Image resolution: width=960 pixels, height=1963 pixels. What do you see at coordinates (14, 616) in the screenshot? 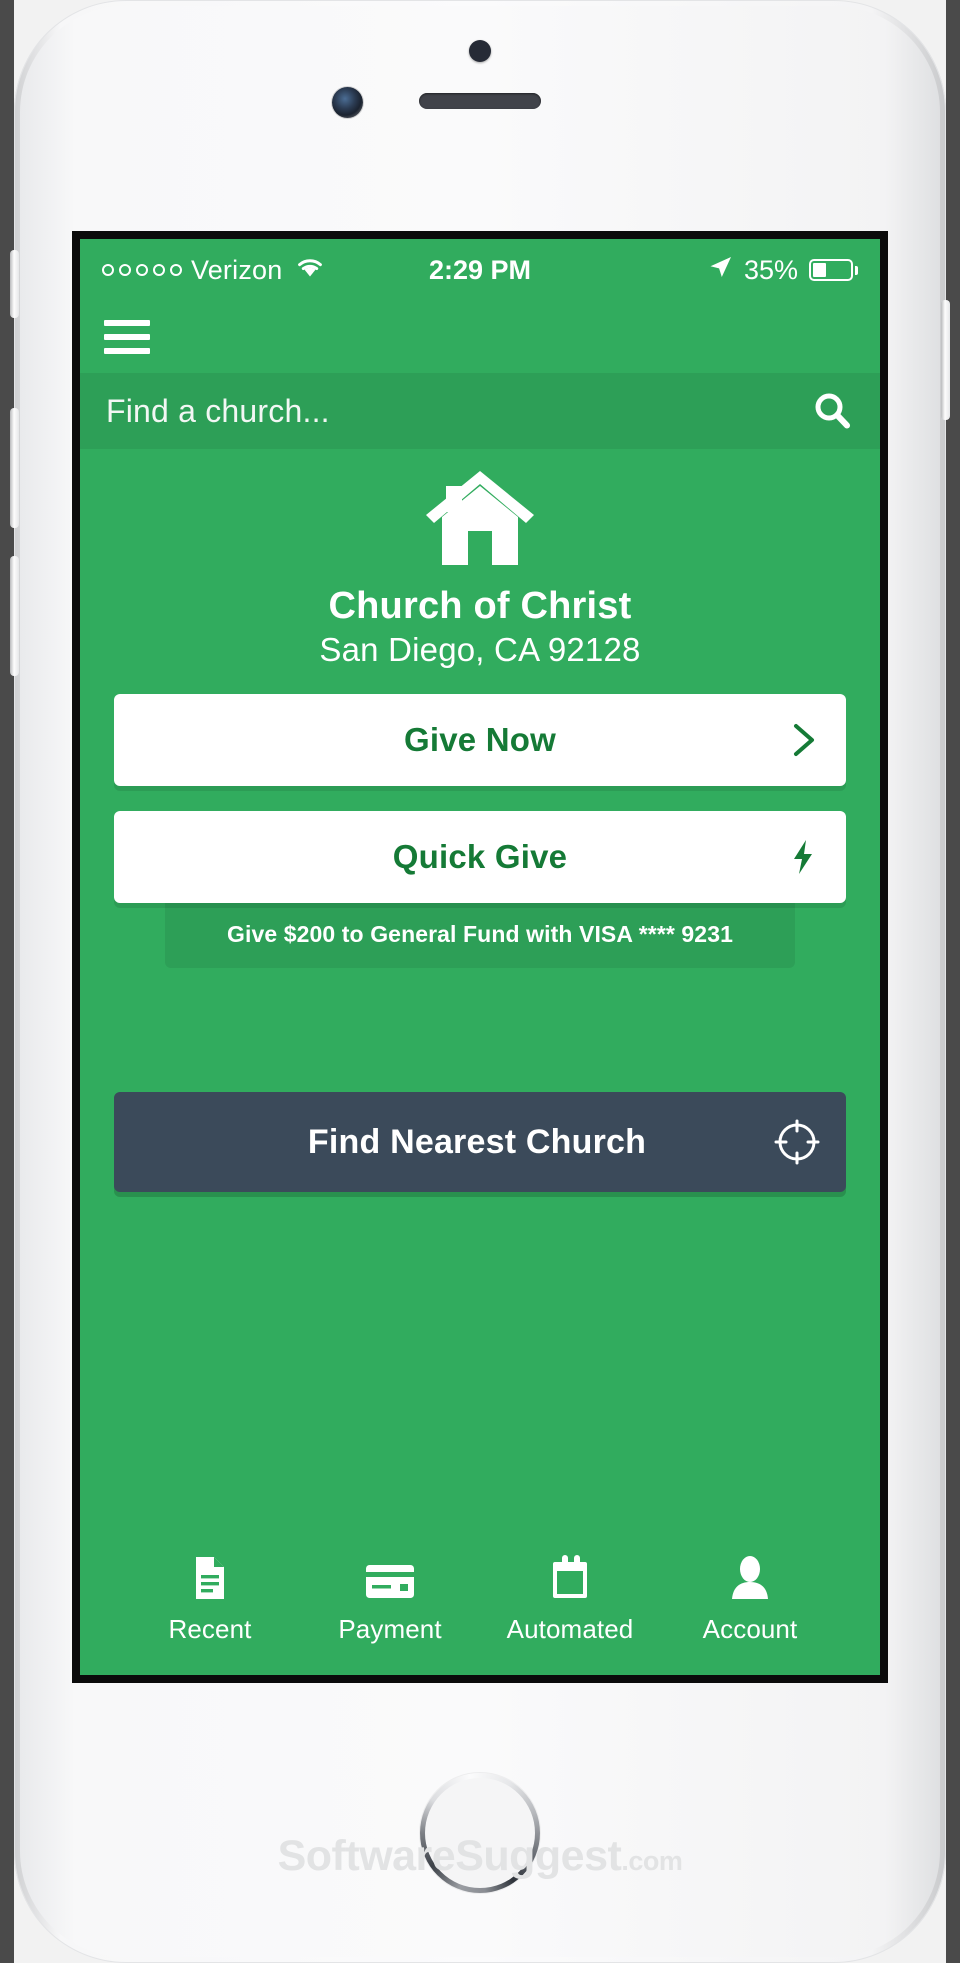
I see `volume-down-button` at bounding box center [14, 616].